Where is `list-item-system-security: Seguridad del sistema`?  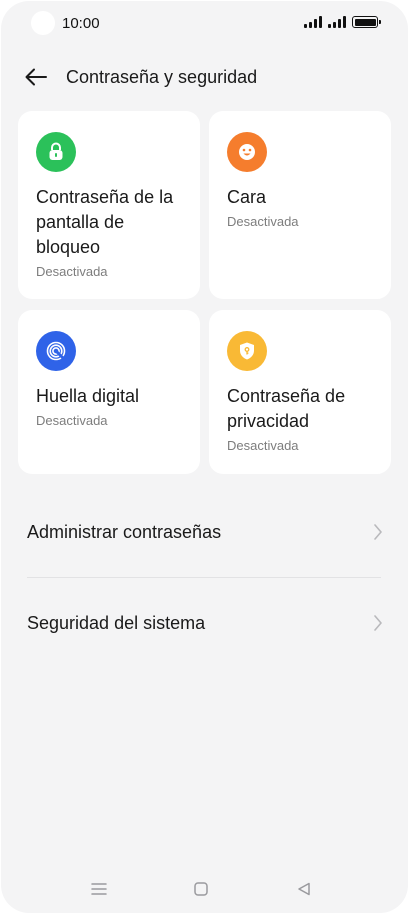
list-item-system-security: Seguridad del sistema is located at coordinates (205, 623).